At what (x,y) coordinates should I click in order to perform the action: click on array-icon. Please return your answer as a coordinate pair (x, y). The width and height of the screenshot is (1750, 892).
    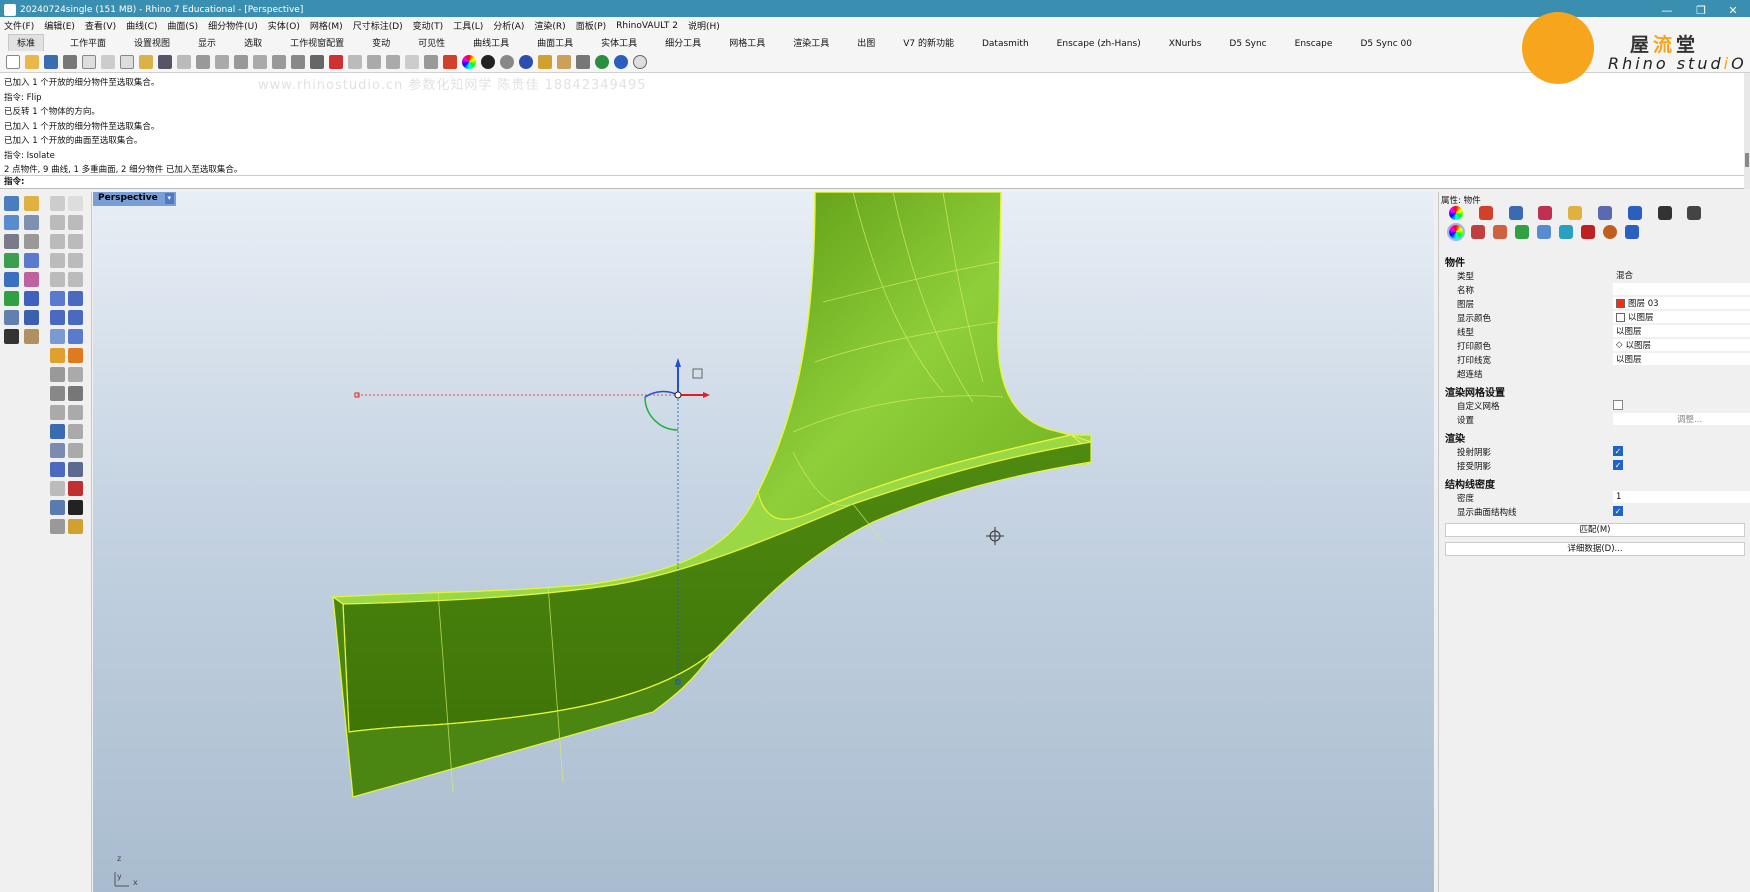
    Looking at the image, I should click on (57, 450).